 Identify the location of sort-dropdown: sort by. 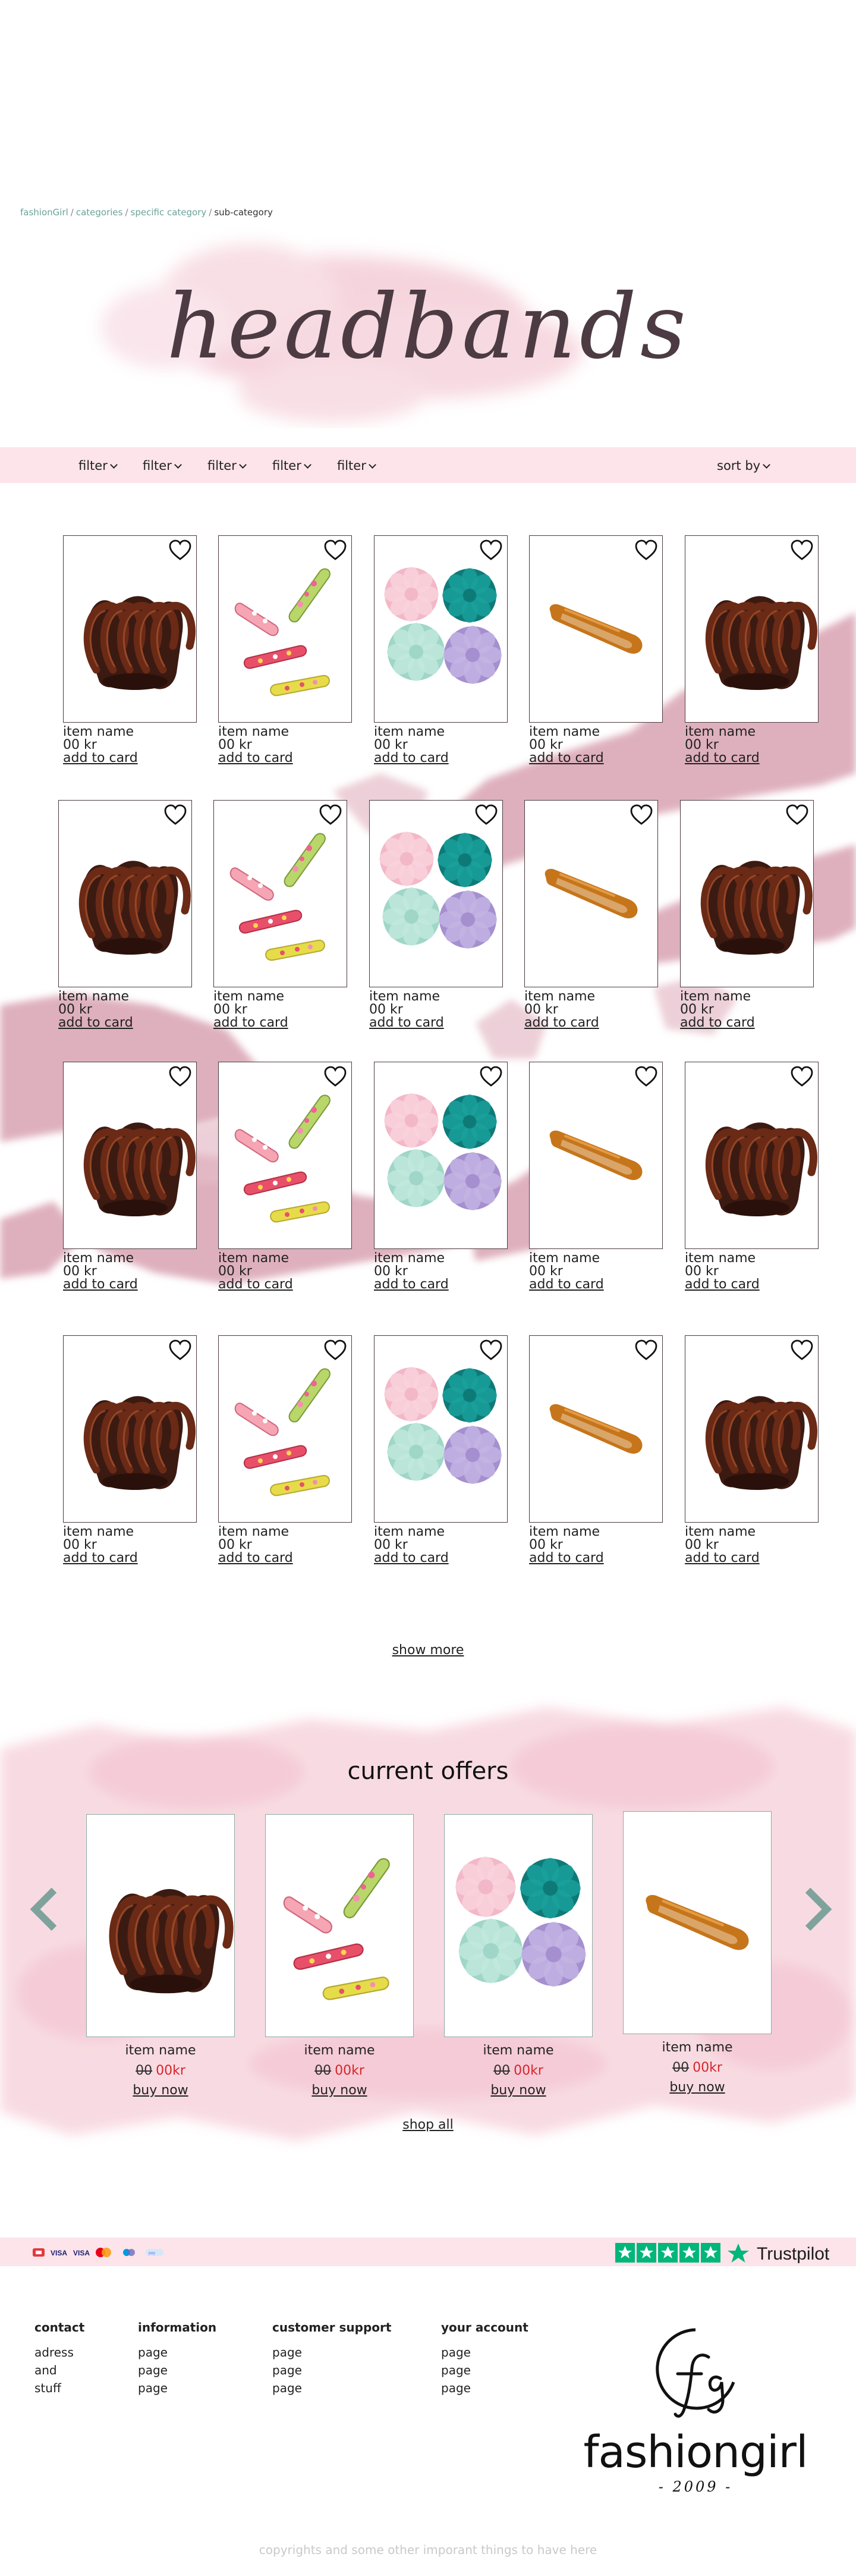
(743, 466).